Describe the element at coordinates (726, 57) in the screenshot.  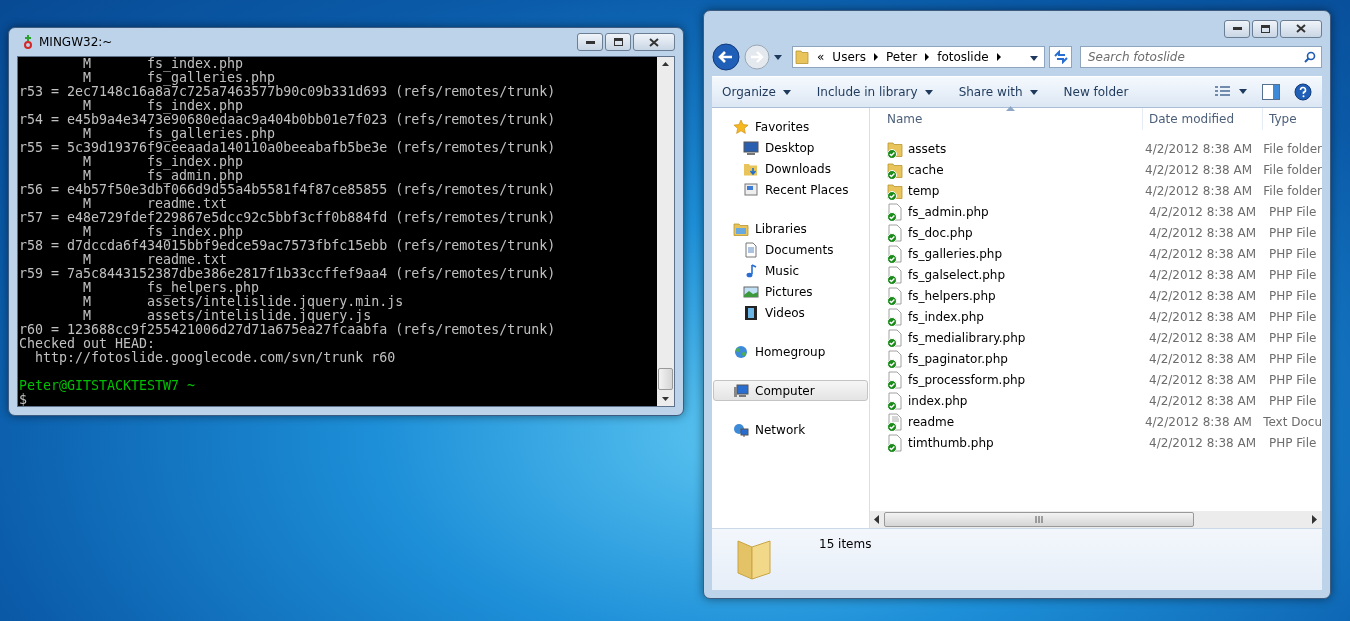
I see `back-button` at that location.